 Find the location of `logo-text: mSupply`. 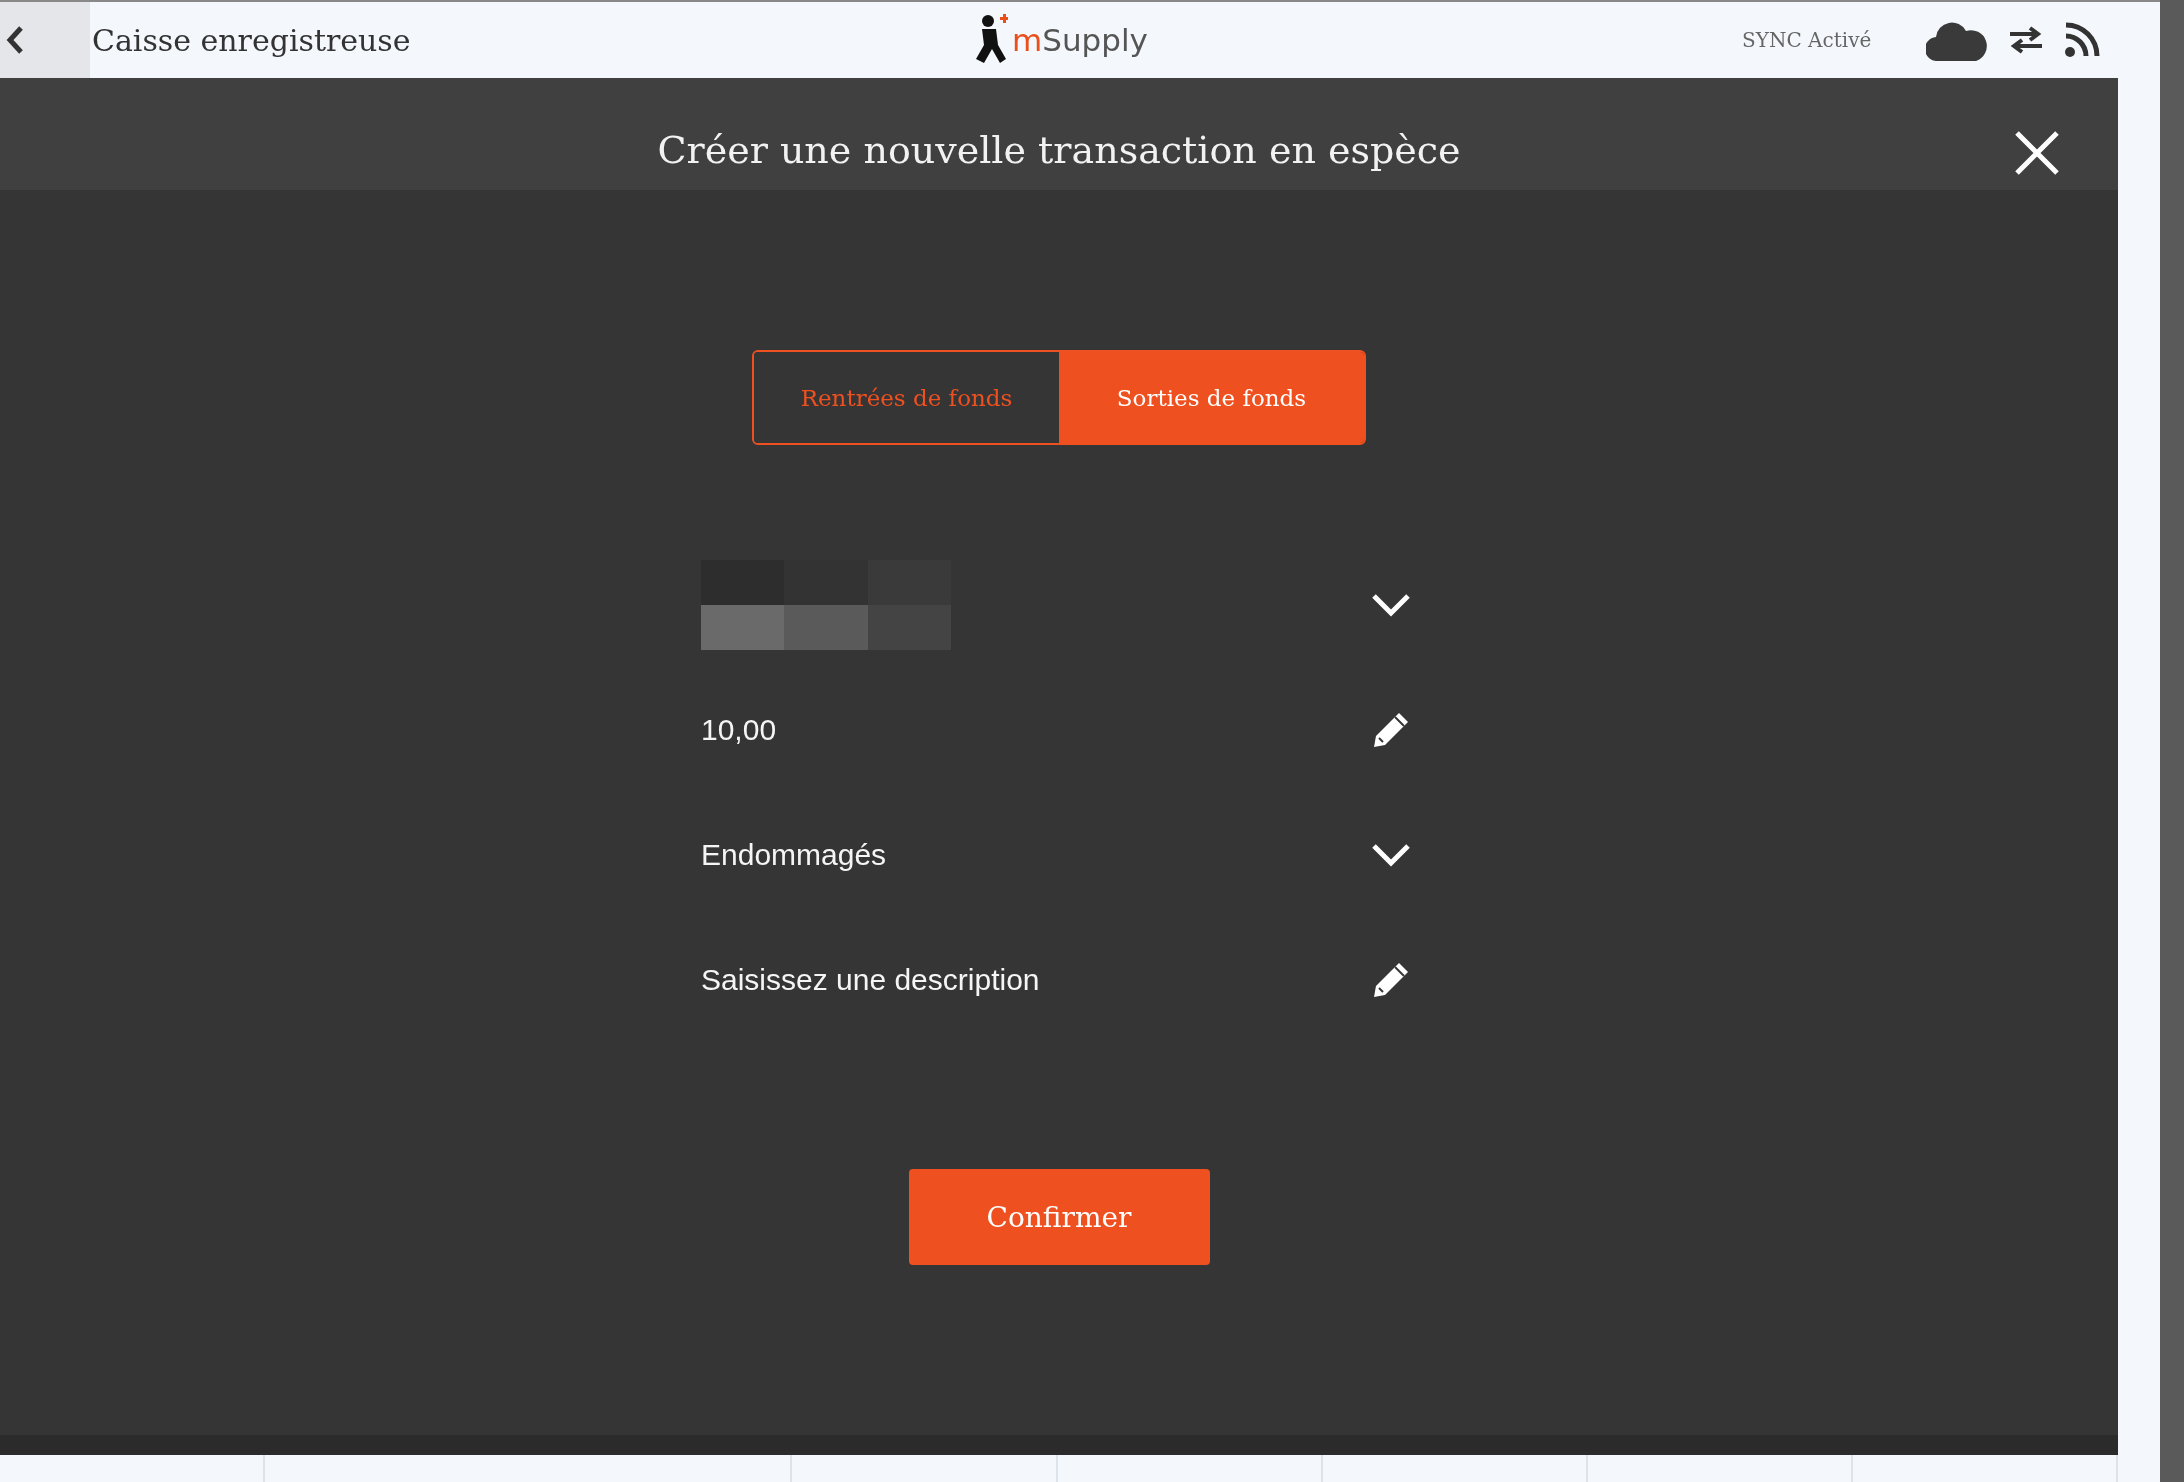

logo-text: mSupply is located at coordinates (1080, 40).